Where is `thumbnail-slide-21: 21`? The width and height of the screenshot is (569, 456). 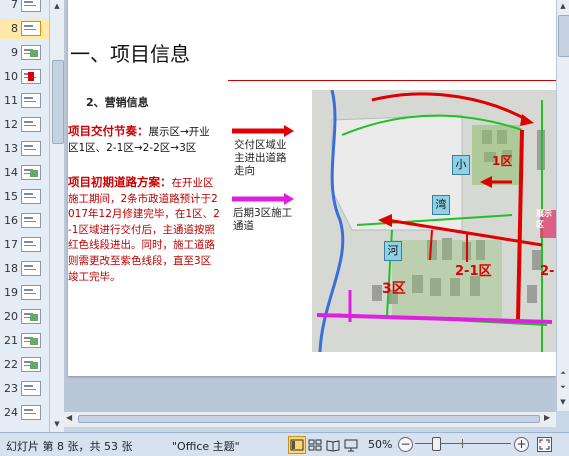 thumbnail-slide-21: 21 is located at coordinates (24, 341).